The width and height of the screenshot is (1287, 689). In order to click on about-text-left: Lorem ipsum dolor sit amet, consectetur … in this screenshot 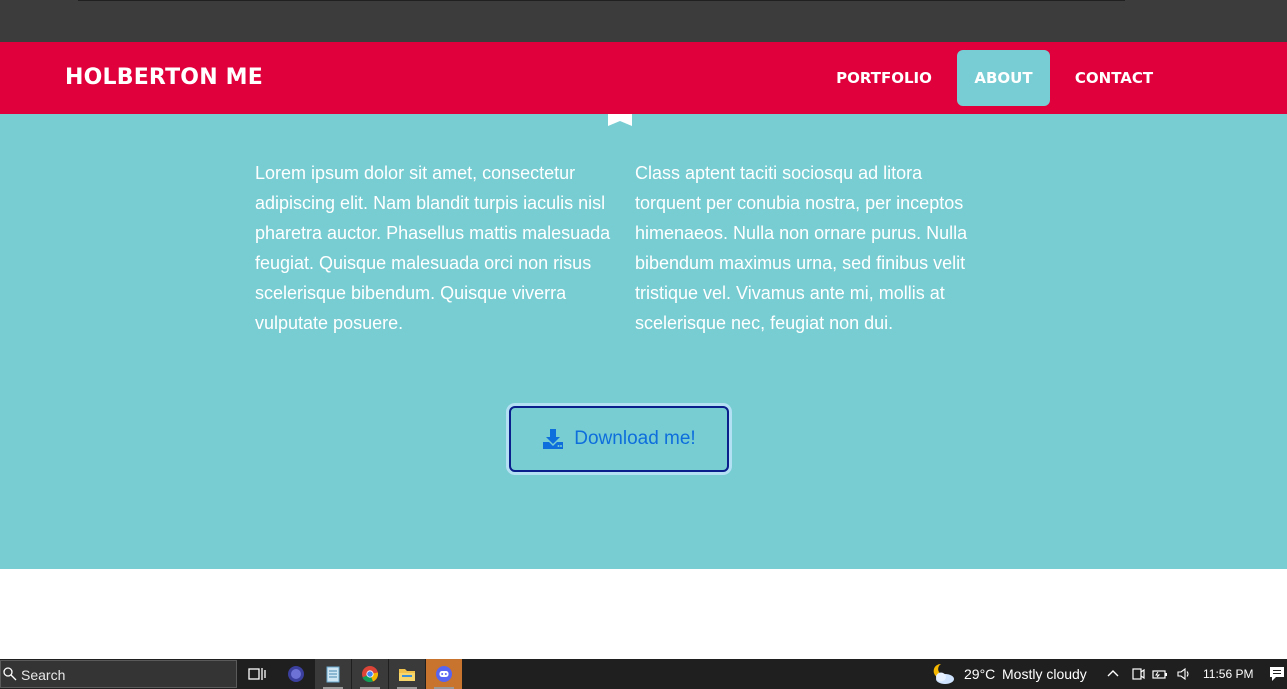, I will do `click(433, 248)`.